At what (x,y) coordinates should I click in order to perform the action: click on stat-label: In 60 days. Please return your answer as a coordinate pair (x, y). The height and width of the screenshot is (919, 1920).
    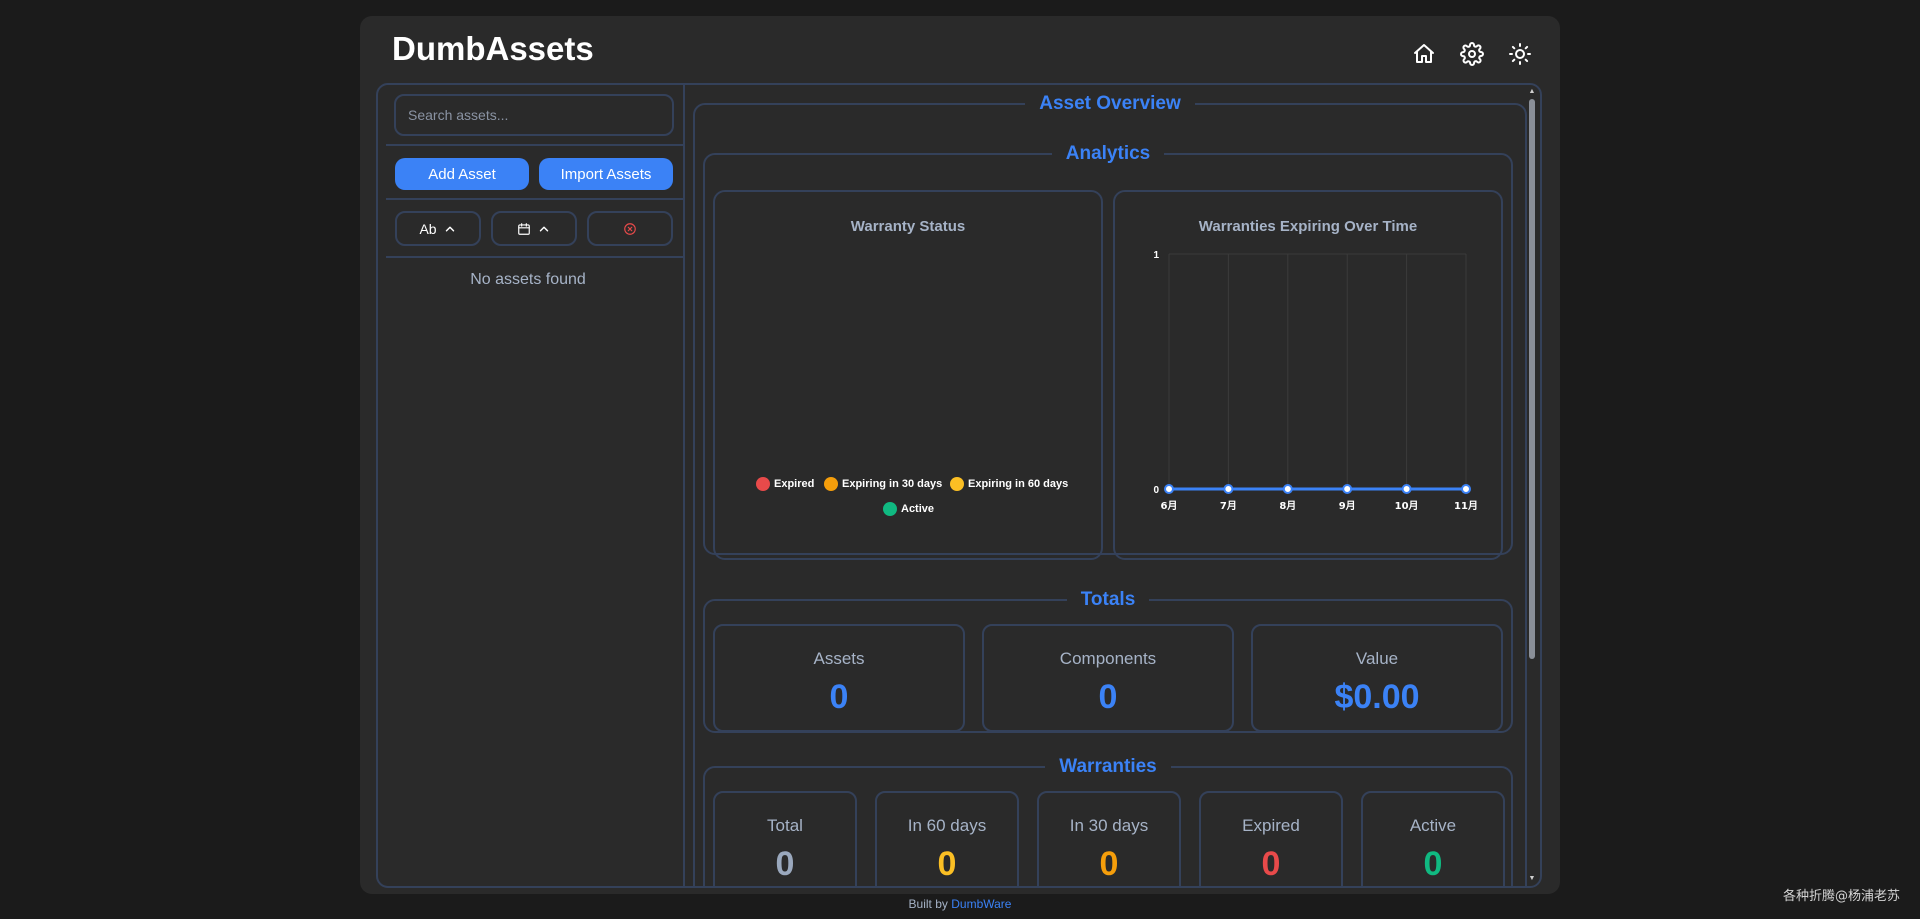
    Looking at the image, I should click on (947, 825).